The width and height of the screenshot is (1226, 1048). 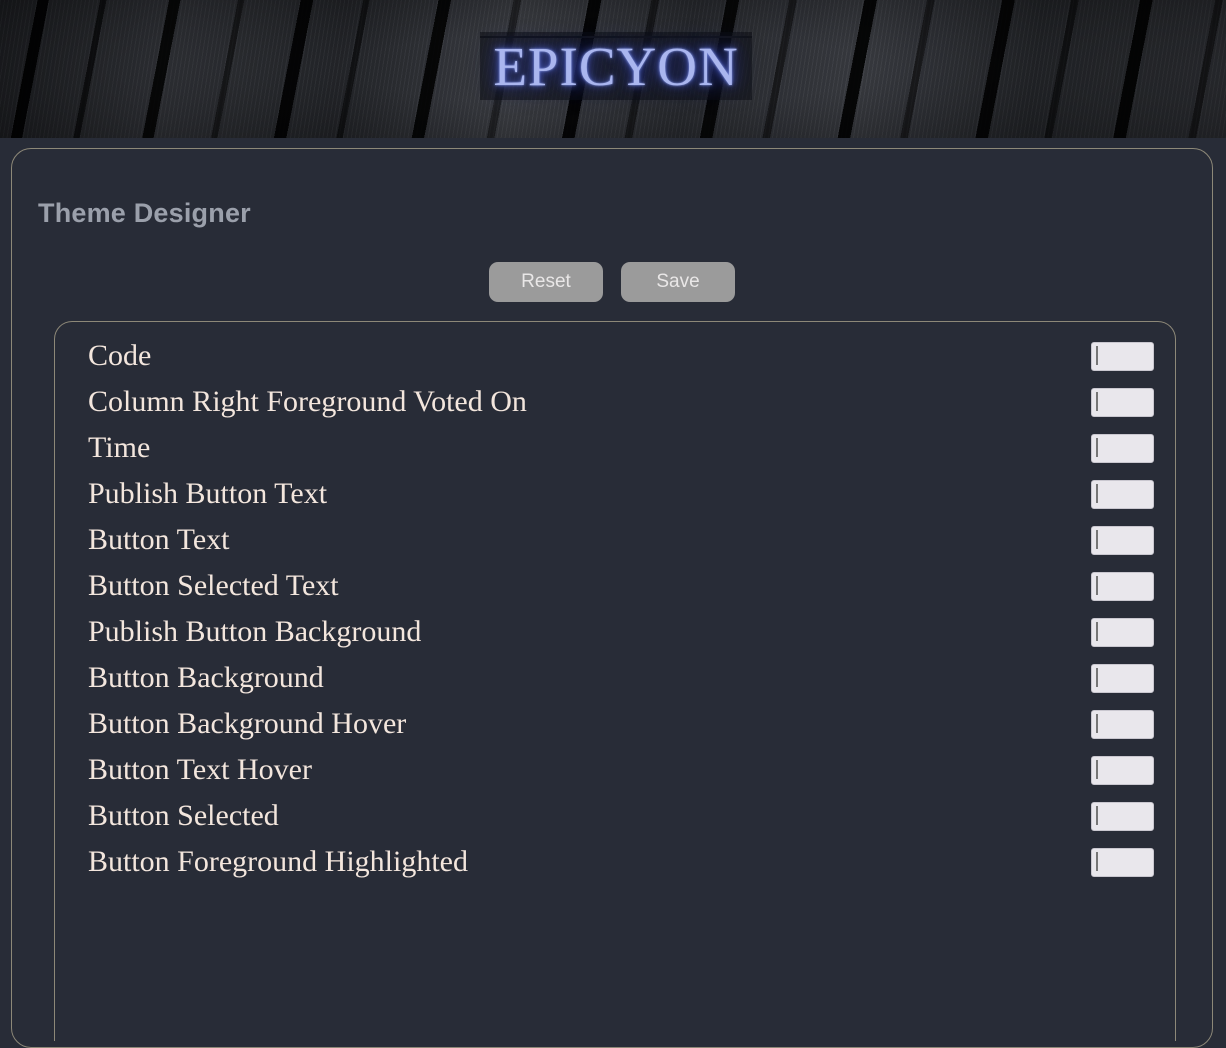 I want to click on theme-item-row: Button Selected, so click(x=615, y=816).